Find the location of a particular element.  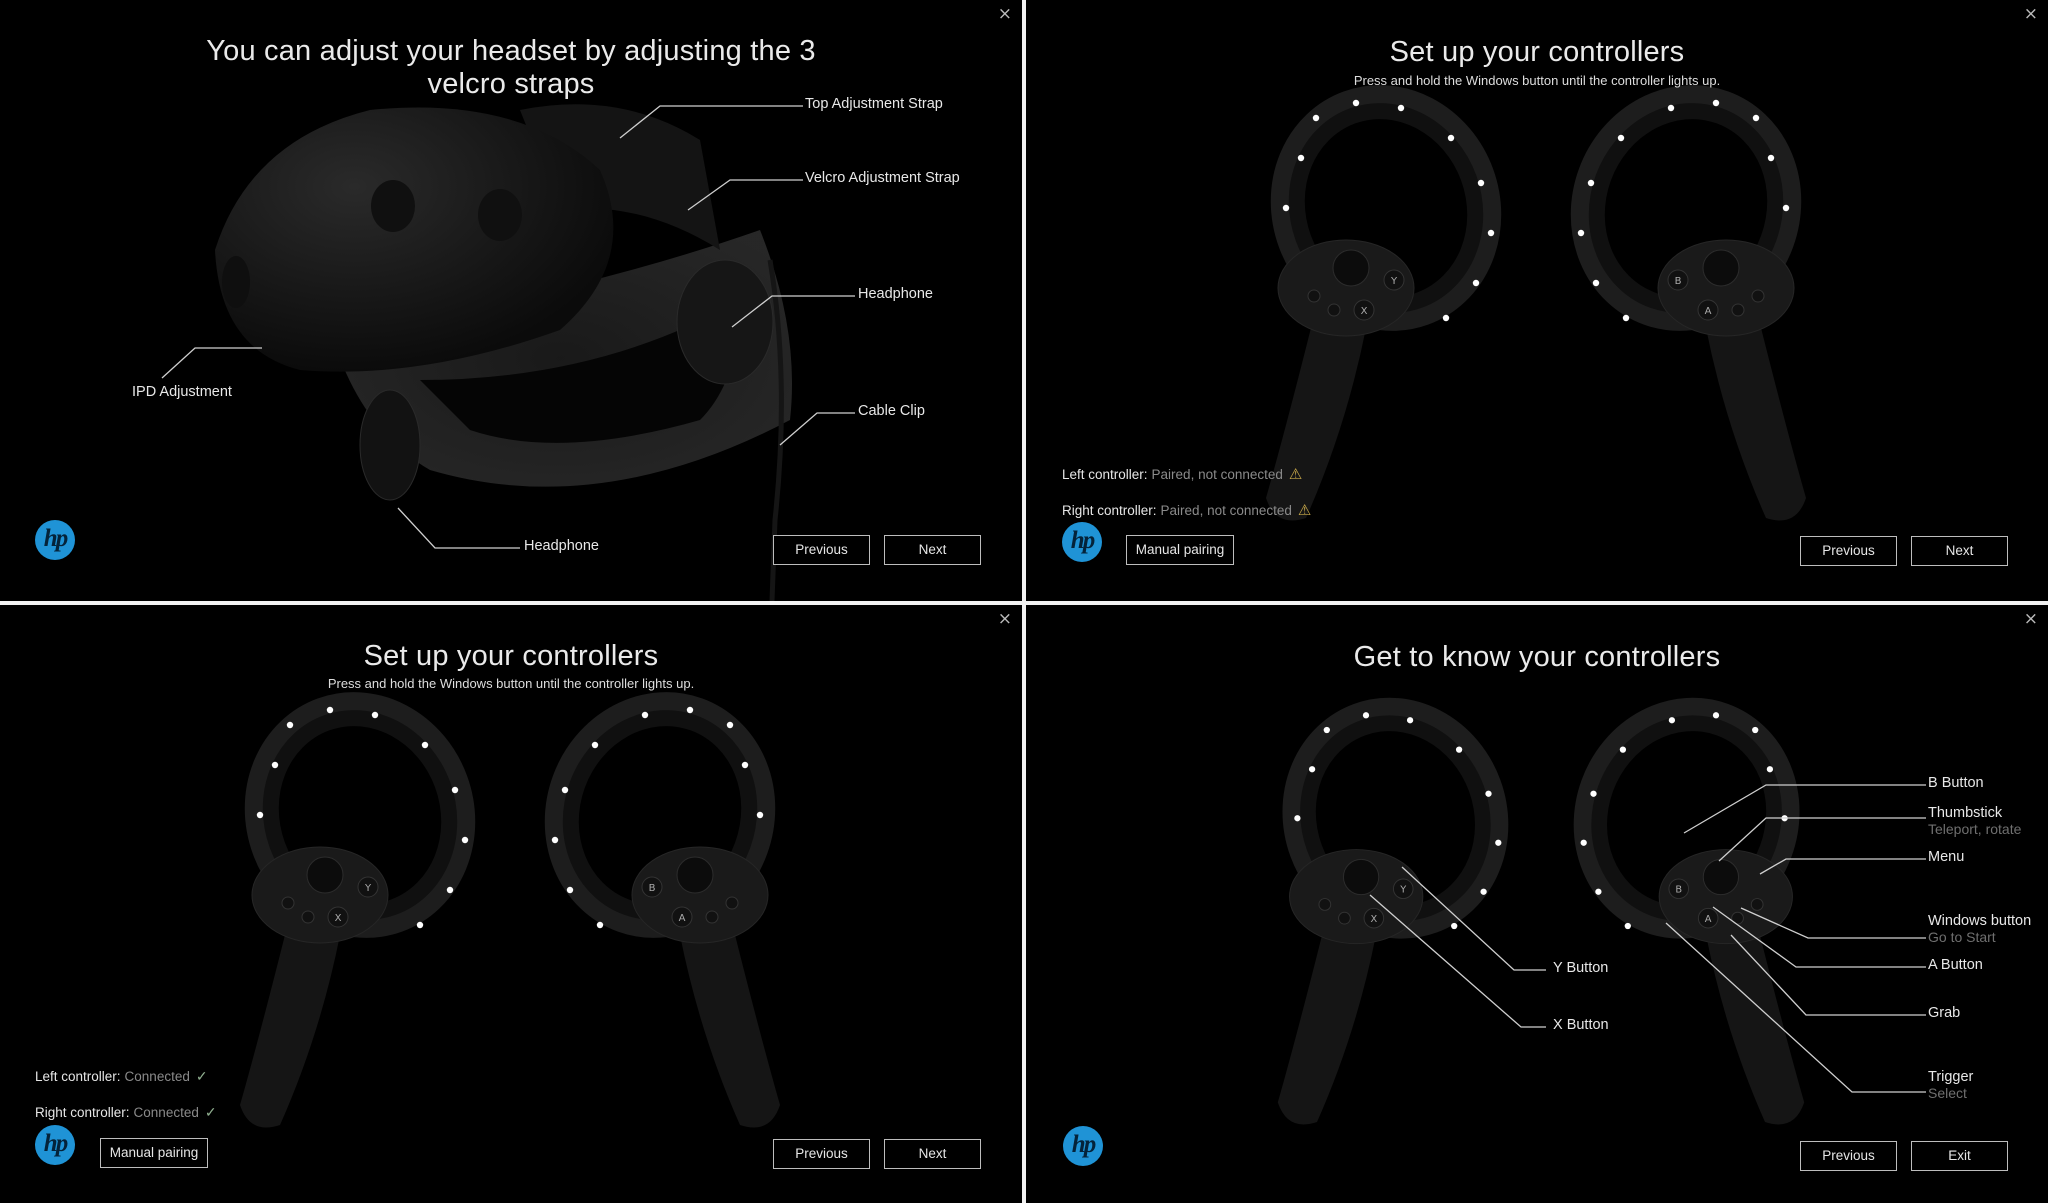

exit-button: Exit is located at coordinates (1959, 1156).